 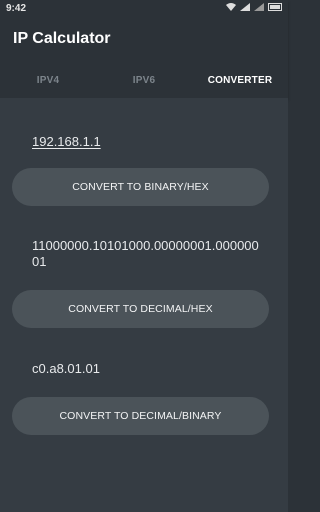 What do you see at coordinates (231, 7) in the screenshot?
I see `wifi-icon` at bounding box center [231, 7].